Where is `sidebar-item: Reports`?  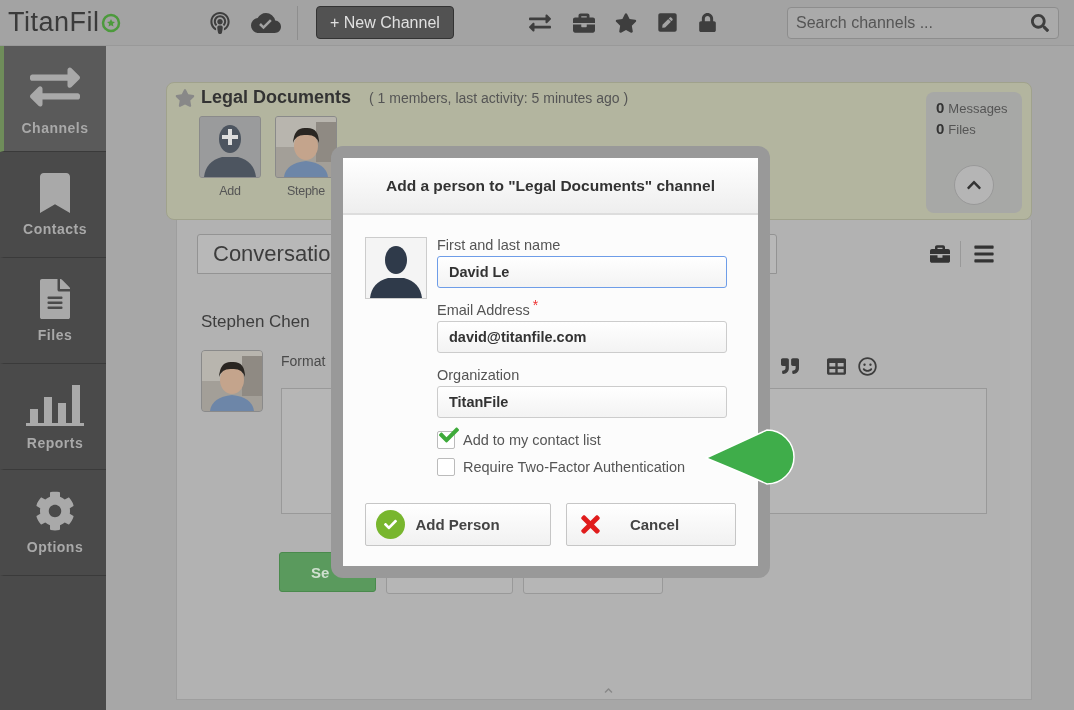
sidebar-item: Reports is located at coordinates (53, 417).